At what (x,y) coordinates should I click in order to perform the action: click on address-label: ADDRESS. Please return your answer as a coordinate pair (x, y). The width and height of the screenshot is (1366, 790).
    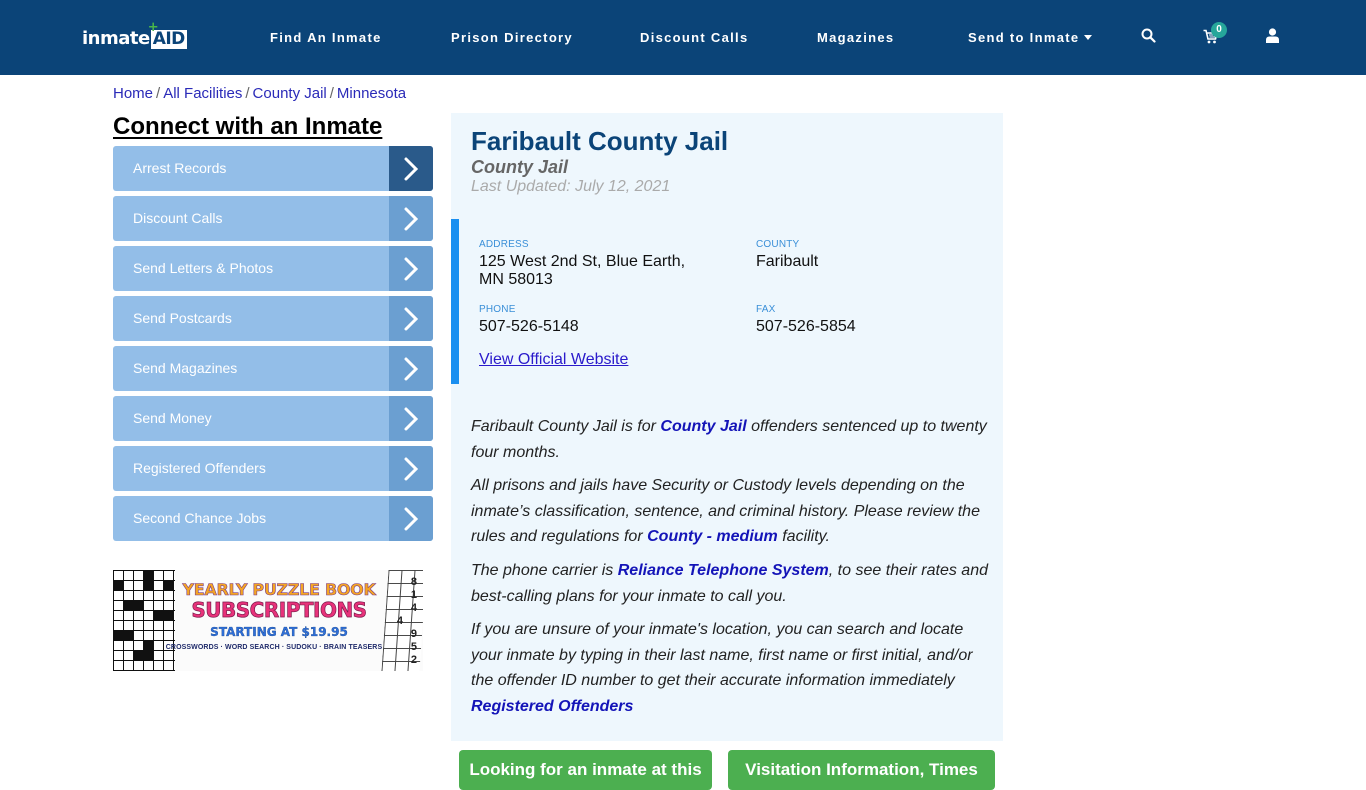
    Looking at the image, I should click on (504, 244).